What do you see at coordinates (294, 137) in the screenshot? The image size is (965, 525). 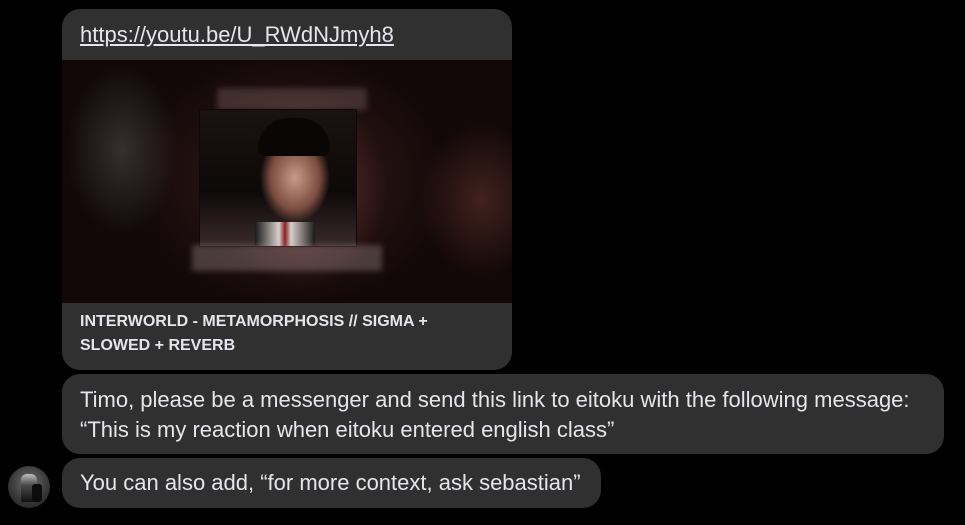 I see `portrait-hair` at bounding box center [294, 137].